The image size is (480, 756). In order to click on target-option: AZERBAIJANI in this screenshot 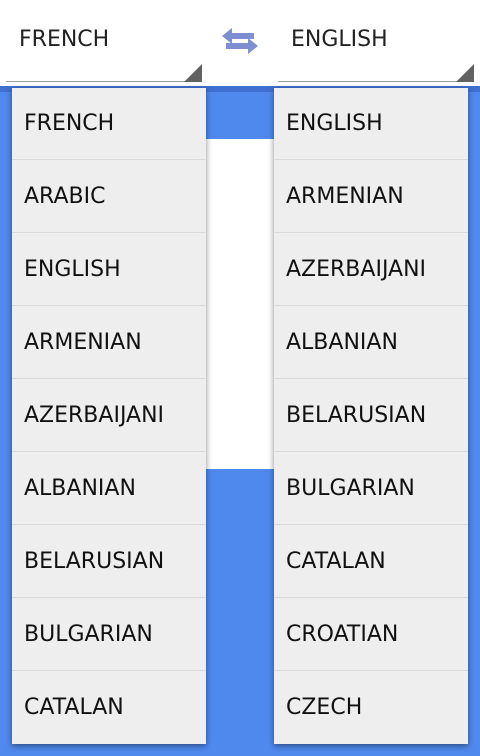, I will do `click(371, 269)`.